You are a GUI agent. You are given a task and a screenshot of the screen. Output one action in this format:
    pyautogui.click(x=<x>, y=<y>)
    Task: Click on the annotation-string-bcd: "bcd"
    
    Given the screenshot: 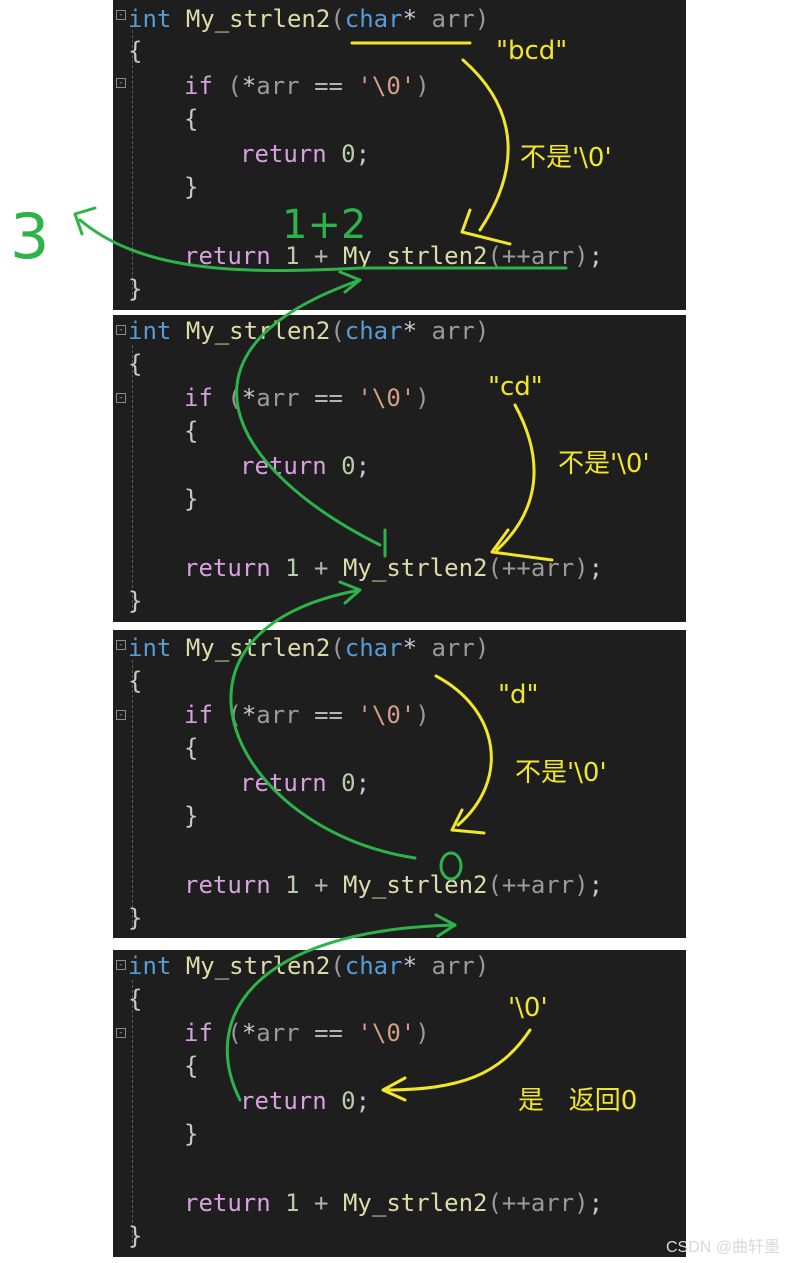 What is the action you would take?
    pyautogui.click(x=532, y=51)
    